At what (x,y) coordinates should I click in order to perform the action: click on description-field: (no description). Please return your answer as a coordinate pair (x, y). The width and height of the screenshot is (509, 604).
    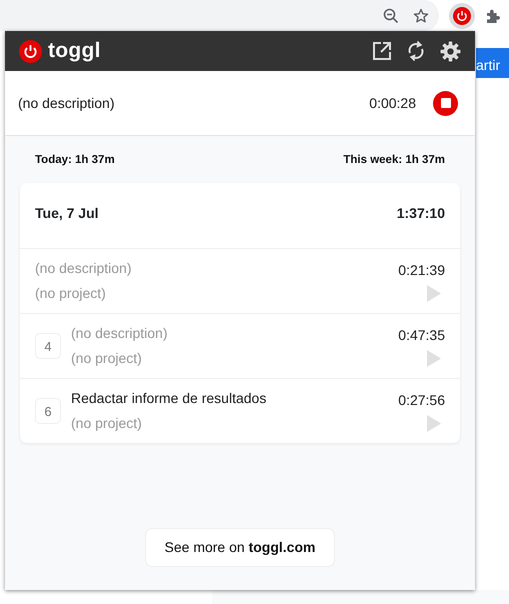
    Looking at the image, I should click on (66, 103).